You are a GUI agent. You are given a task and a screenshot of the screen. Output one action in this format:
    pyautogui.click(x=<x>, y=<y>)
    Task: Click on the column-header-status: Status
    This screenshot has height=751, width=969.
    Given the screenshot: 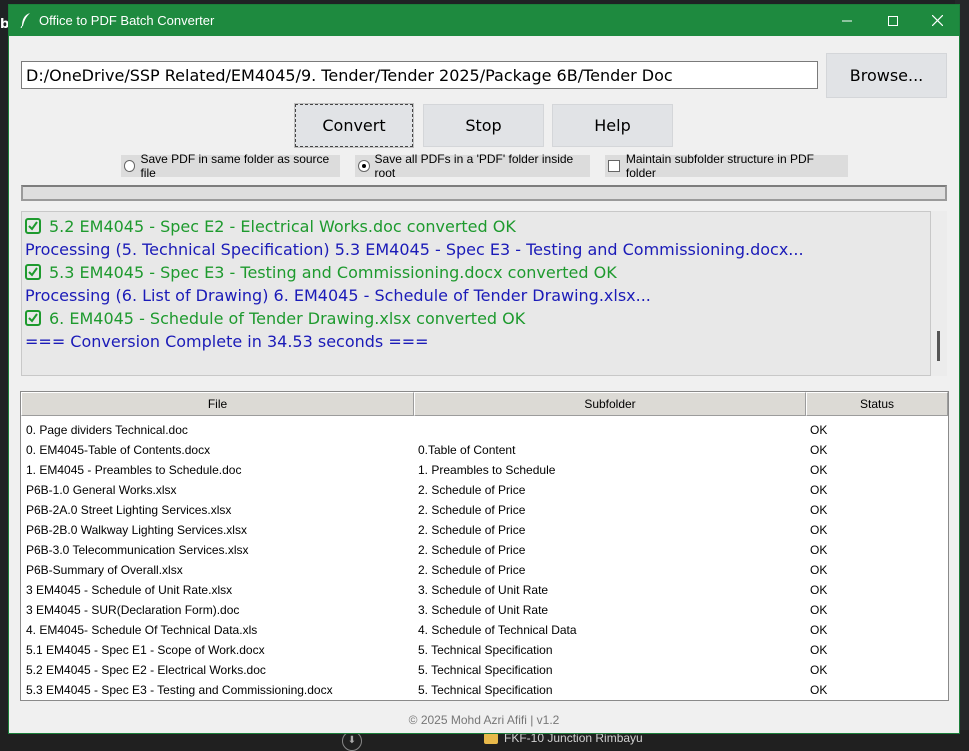 What is the action you would take?
    pyautogui.click(x=877, y=404)
    